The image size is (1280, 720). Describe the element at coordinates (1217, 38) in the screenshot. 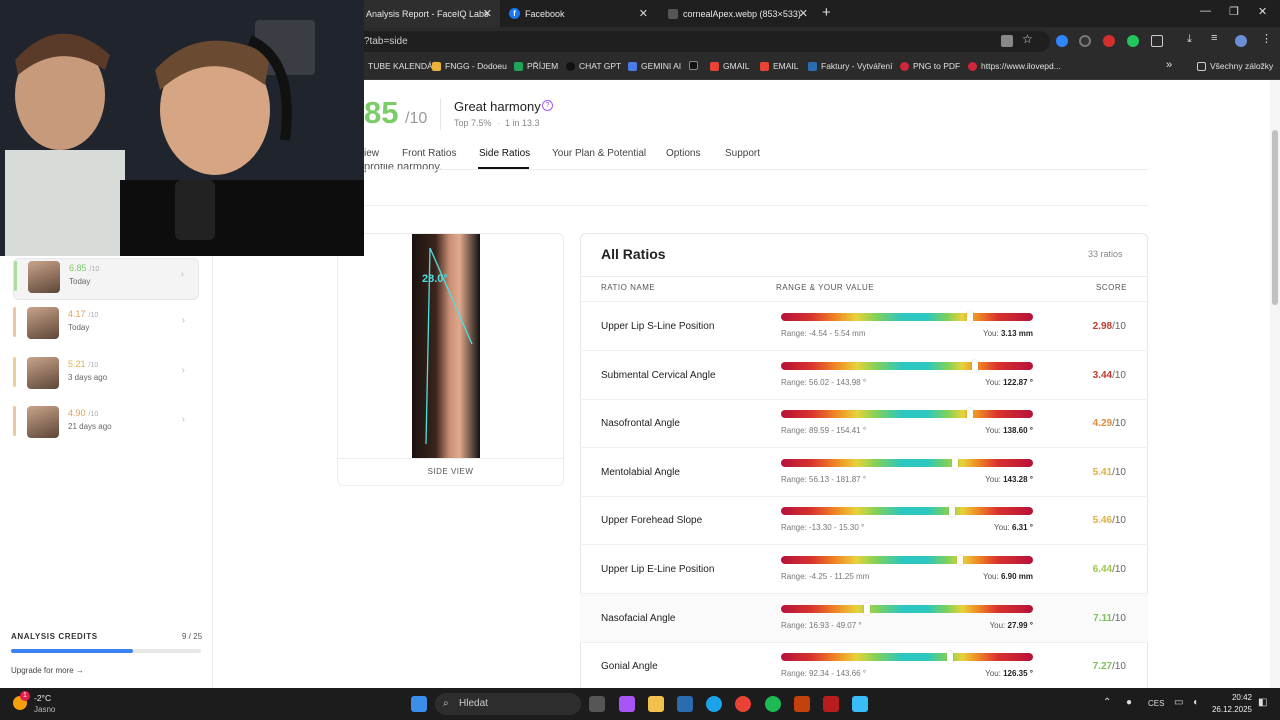

I see `media-icon: ≡` at that location.